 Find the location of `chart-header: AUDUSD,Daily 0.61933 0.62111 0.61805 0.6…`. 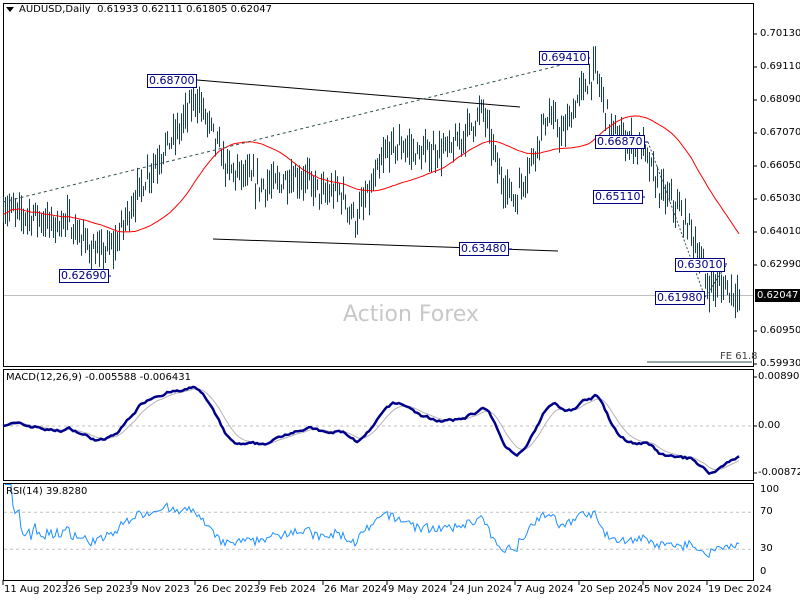

chart-header: AUDUSD,Daily 0.61933 0.62111 0.61805 0.6… is located at coordinates (139, 9).